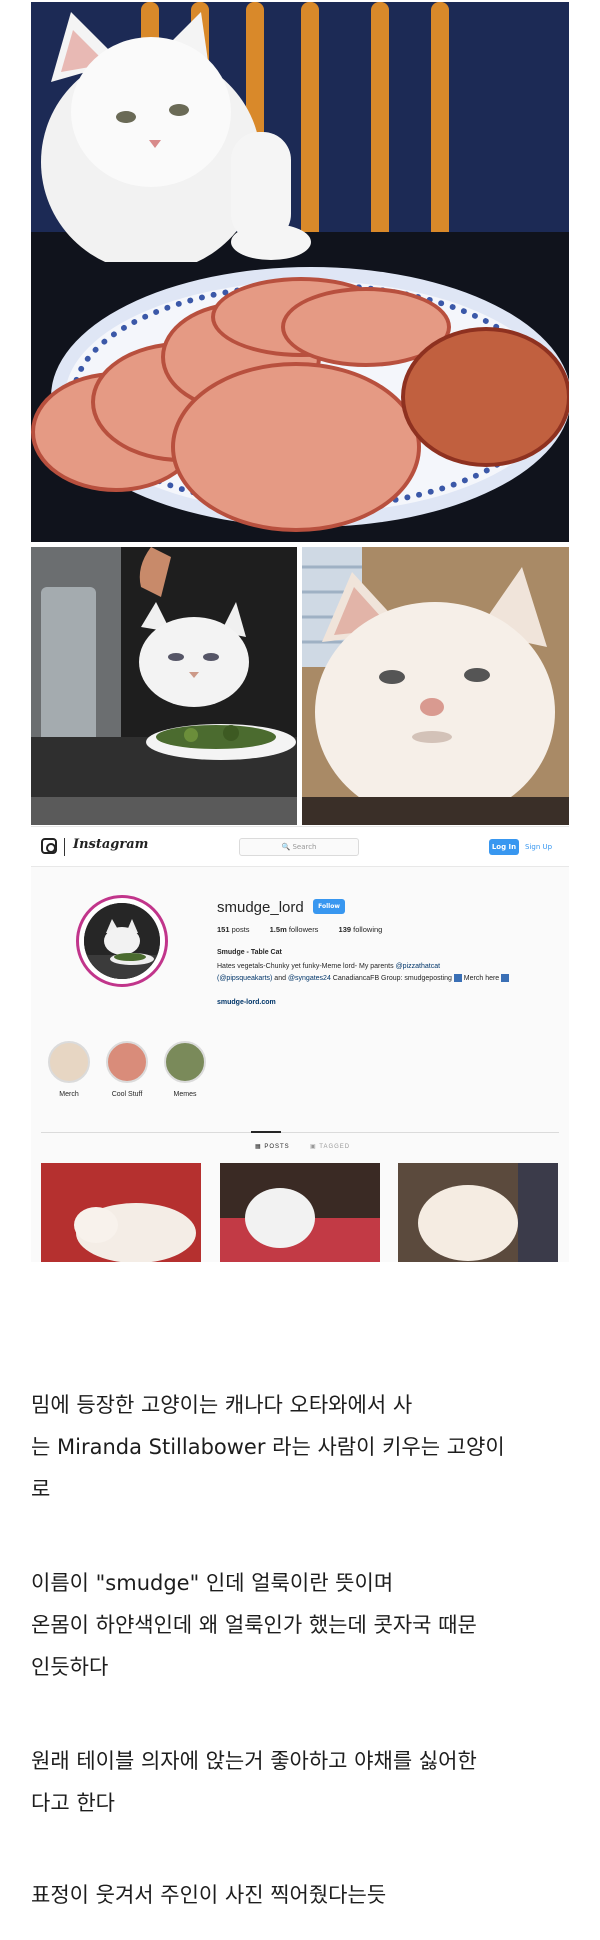  Describe the element at coordinates (481, 978) in the screenshot. I see `bio-merch: Merch here` at that location.